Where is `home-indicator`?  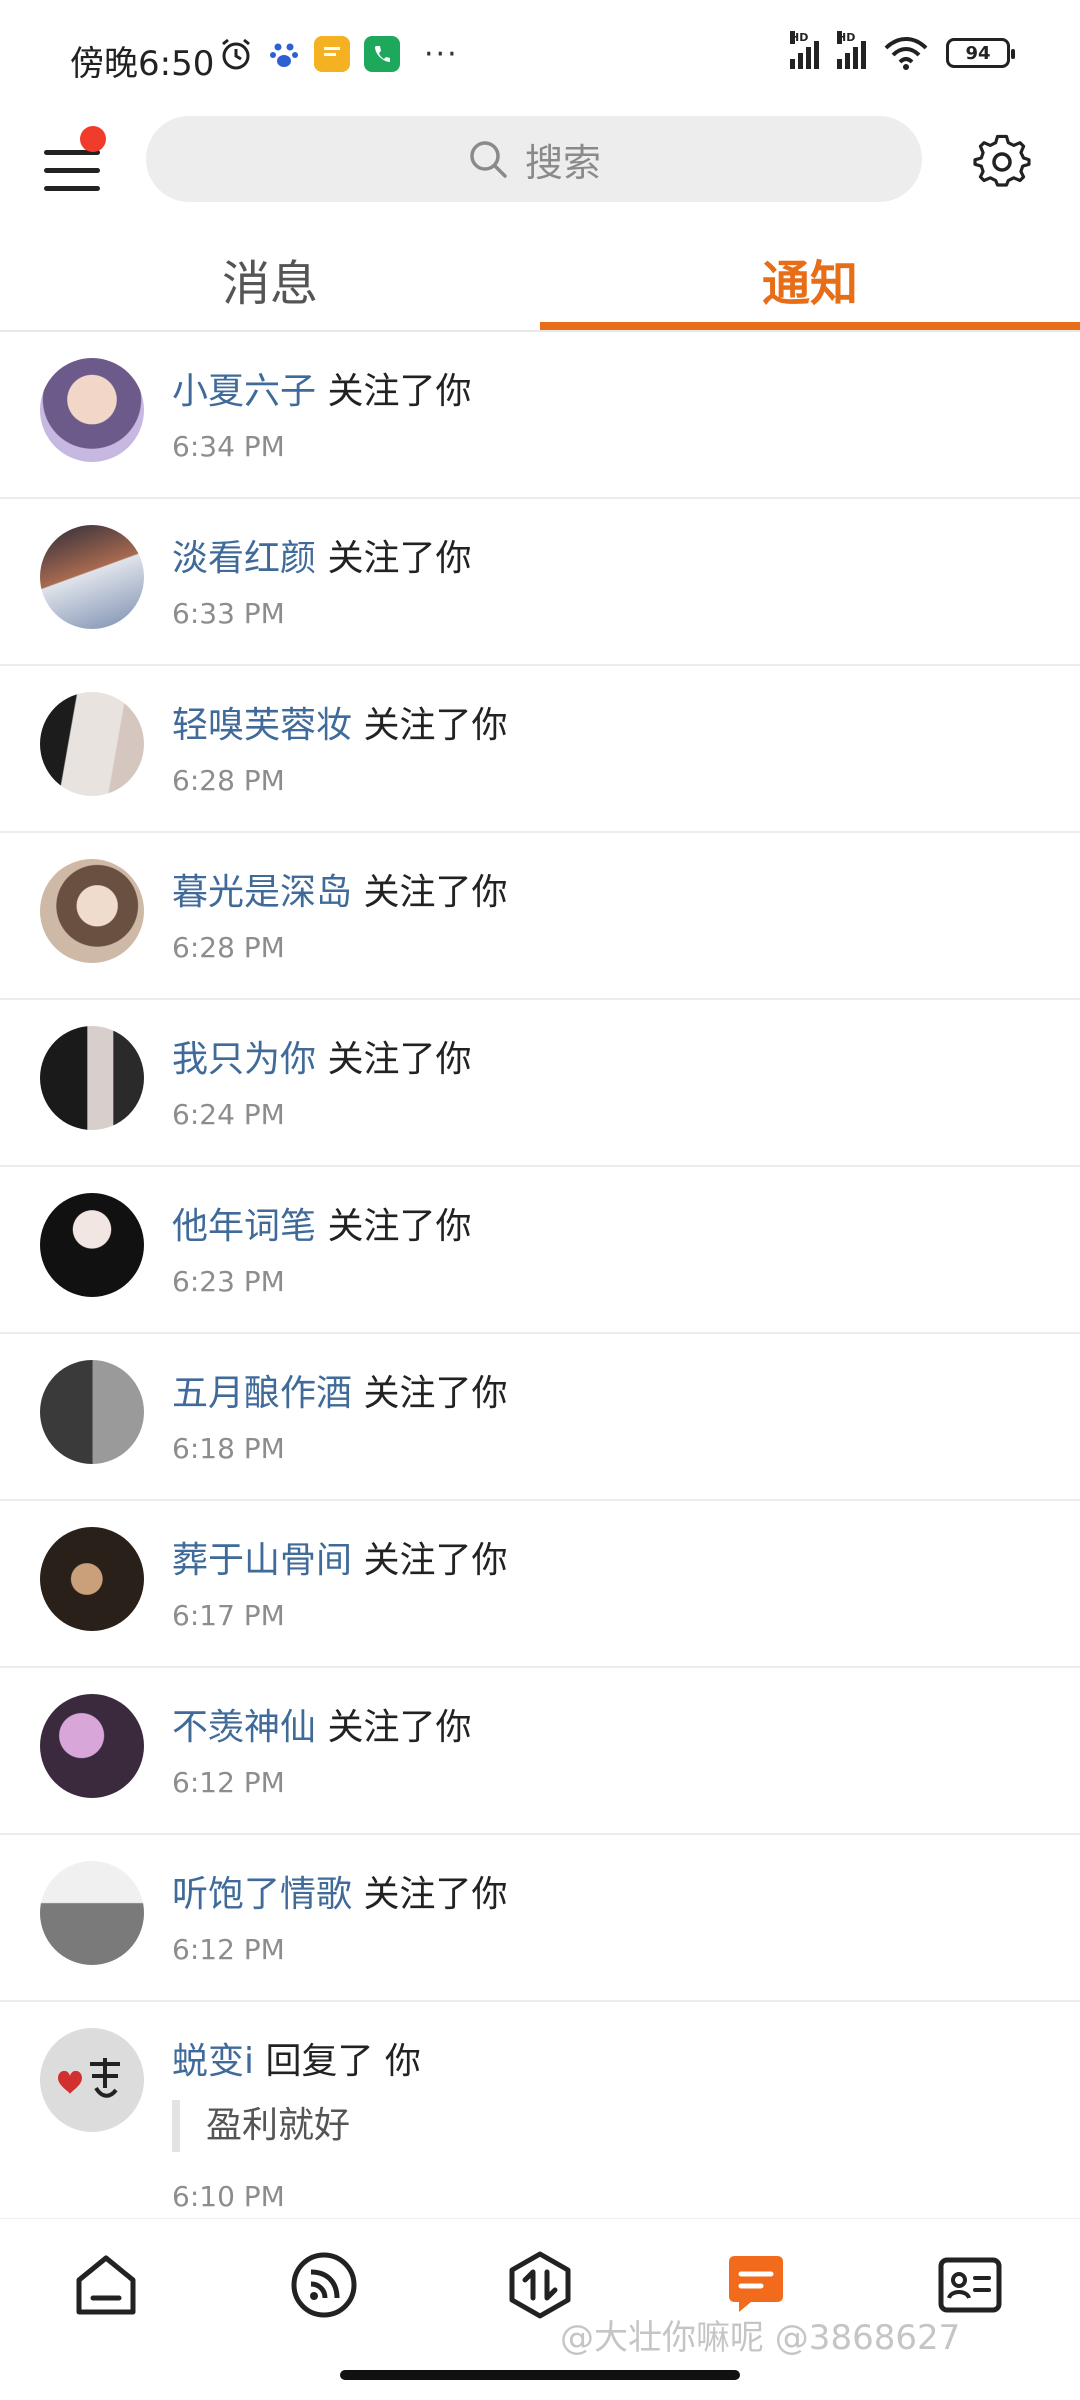 home-indicator is located at coordinates (540, 2375).